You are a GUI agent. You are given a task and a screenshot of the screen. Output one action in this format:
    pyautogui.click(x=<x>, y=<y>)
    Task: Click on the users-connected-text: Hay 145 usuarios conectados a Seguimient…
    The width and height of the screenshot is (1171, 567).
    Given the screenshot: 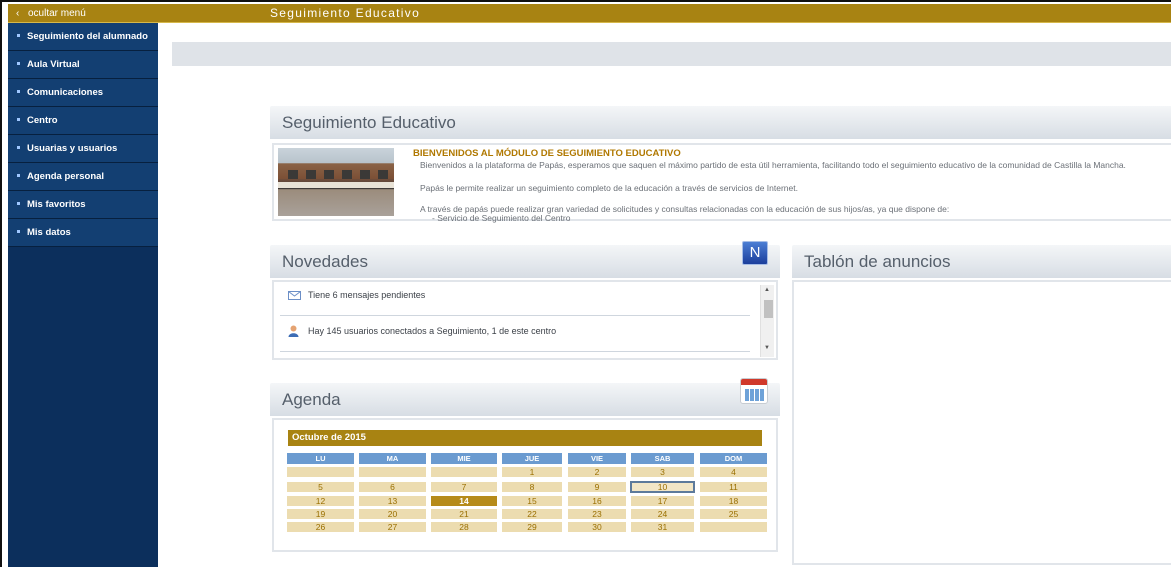 What is the action you would take?
    pyautogui.click(x=432, y=331)
    